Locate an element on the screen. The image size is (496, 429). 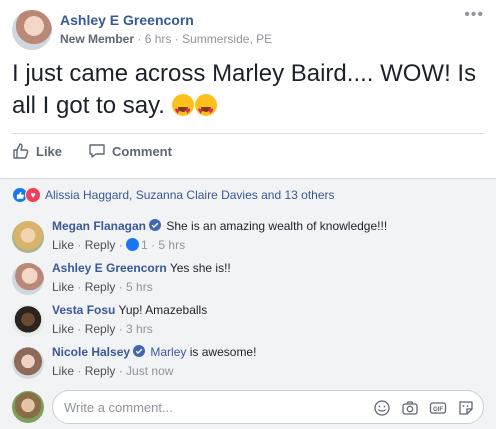
comment-actions: Like · Reply · 3 hrs is located at coordinates (102, 329).